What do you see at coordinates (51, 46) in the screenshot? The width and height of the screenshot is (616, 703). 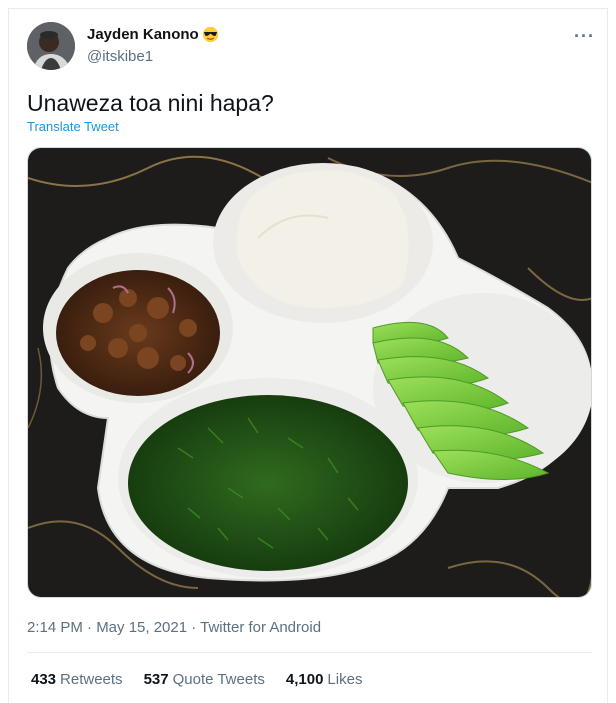 I see `avatar` at bounding box center [51, 46].